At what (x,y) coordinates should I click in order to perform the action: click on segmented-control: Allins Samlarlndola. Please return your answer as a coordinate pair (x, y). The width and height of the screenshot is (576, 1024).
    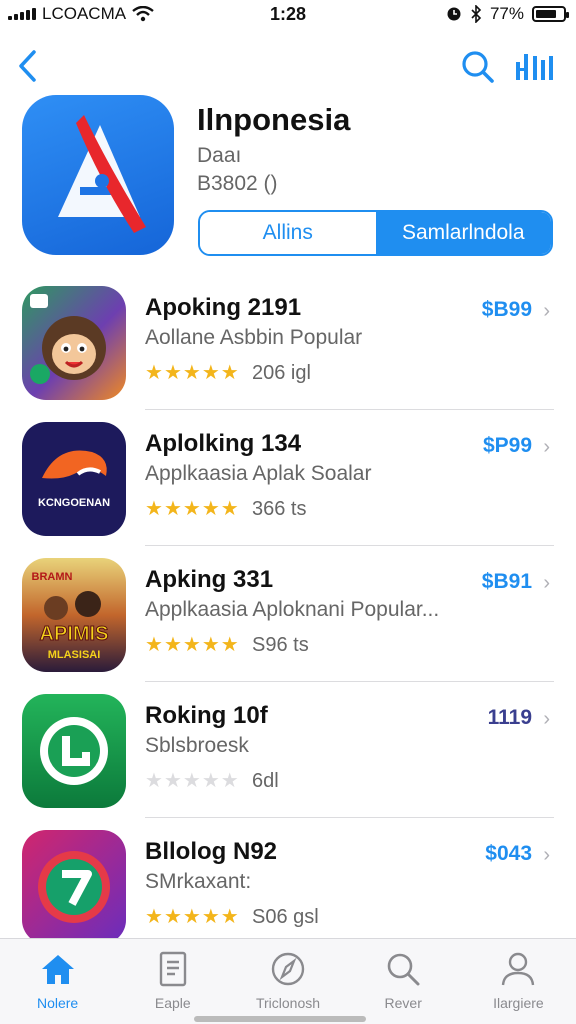
    Looking at the image, I should click on (375, 233).